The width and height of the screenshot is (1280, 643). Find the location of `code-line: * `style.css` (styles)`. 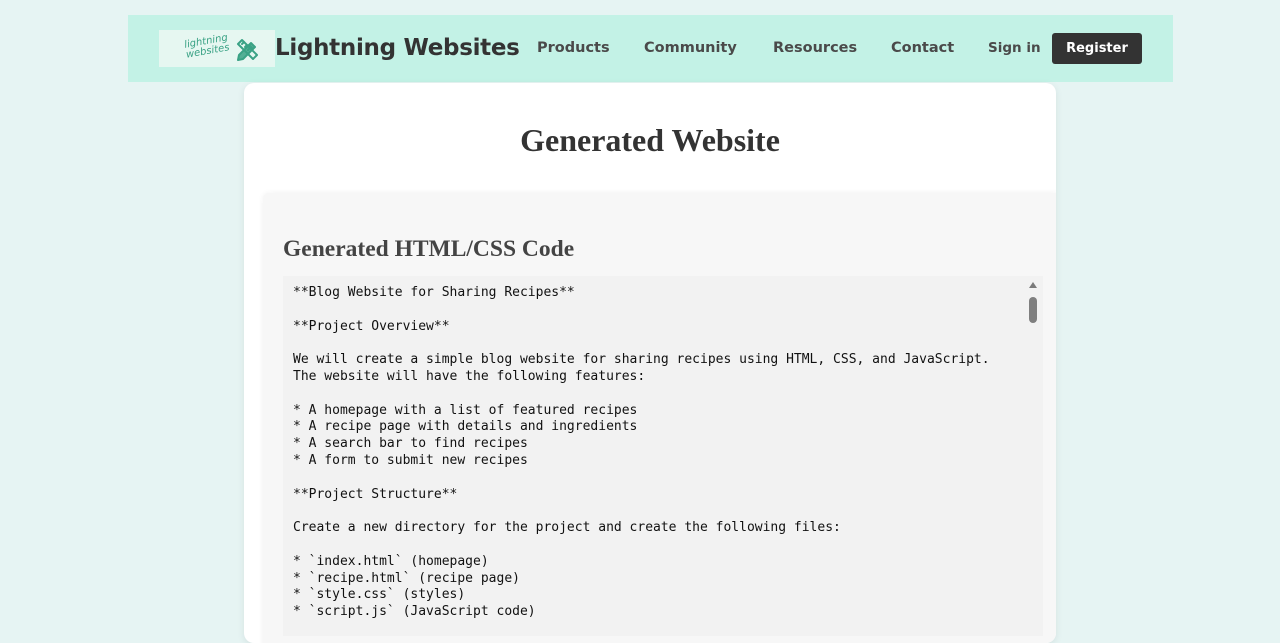

code-line: * `style.css` (styles) is located at coordinates (379, 595).